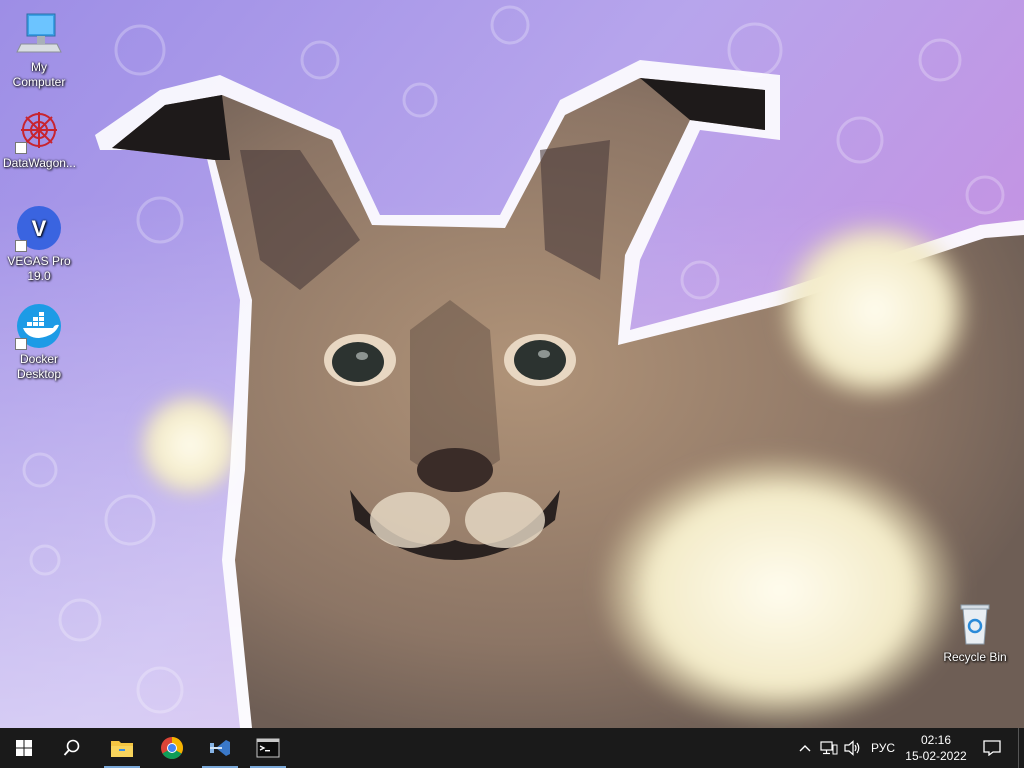  I want to click on taskbar: РУС 02:16 15-02-2022, so click(512, 748).